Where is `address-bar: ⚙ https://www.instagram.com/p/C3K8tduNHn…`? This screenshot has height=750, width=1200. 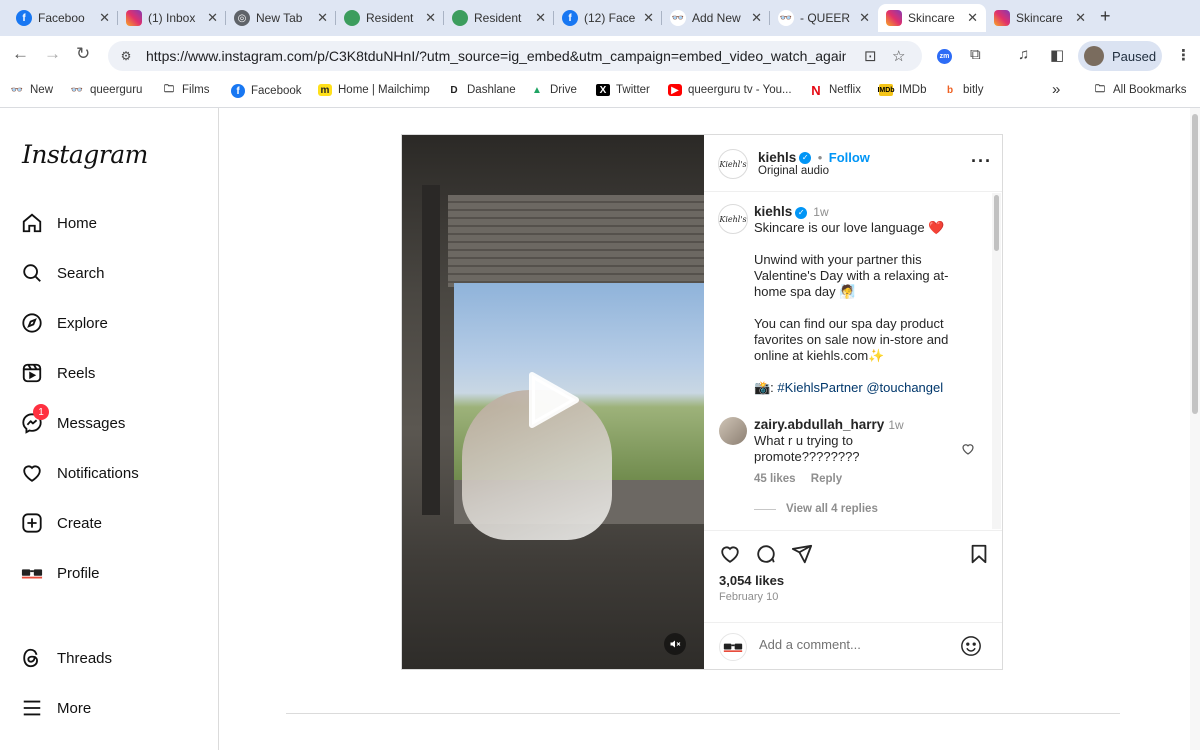
address-bar: ⚙ https://www.instagram.com/p/C3K8tduNHn… is located at coordinates (515, 56).